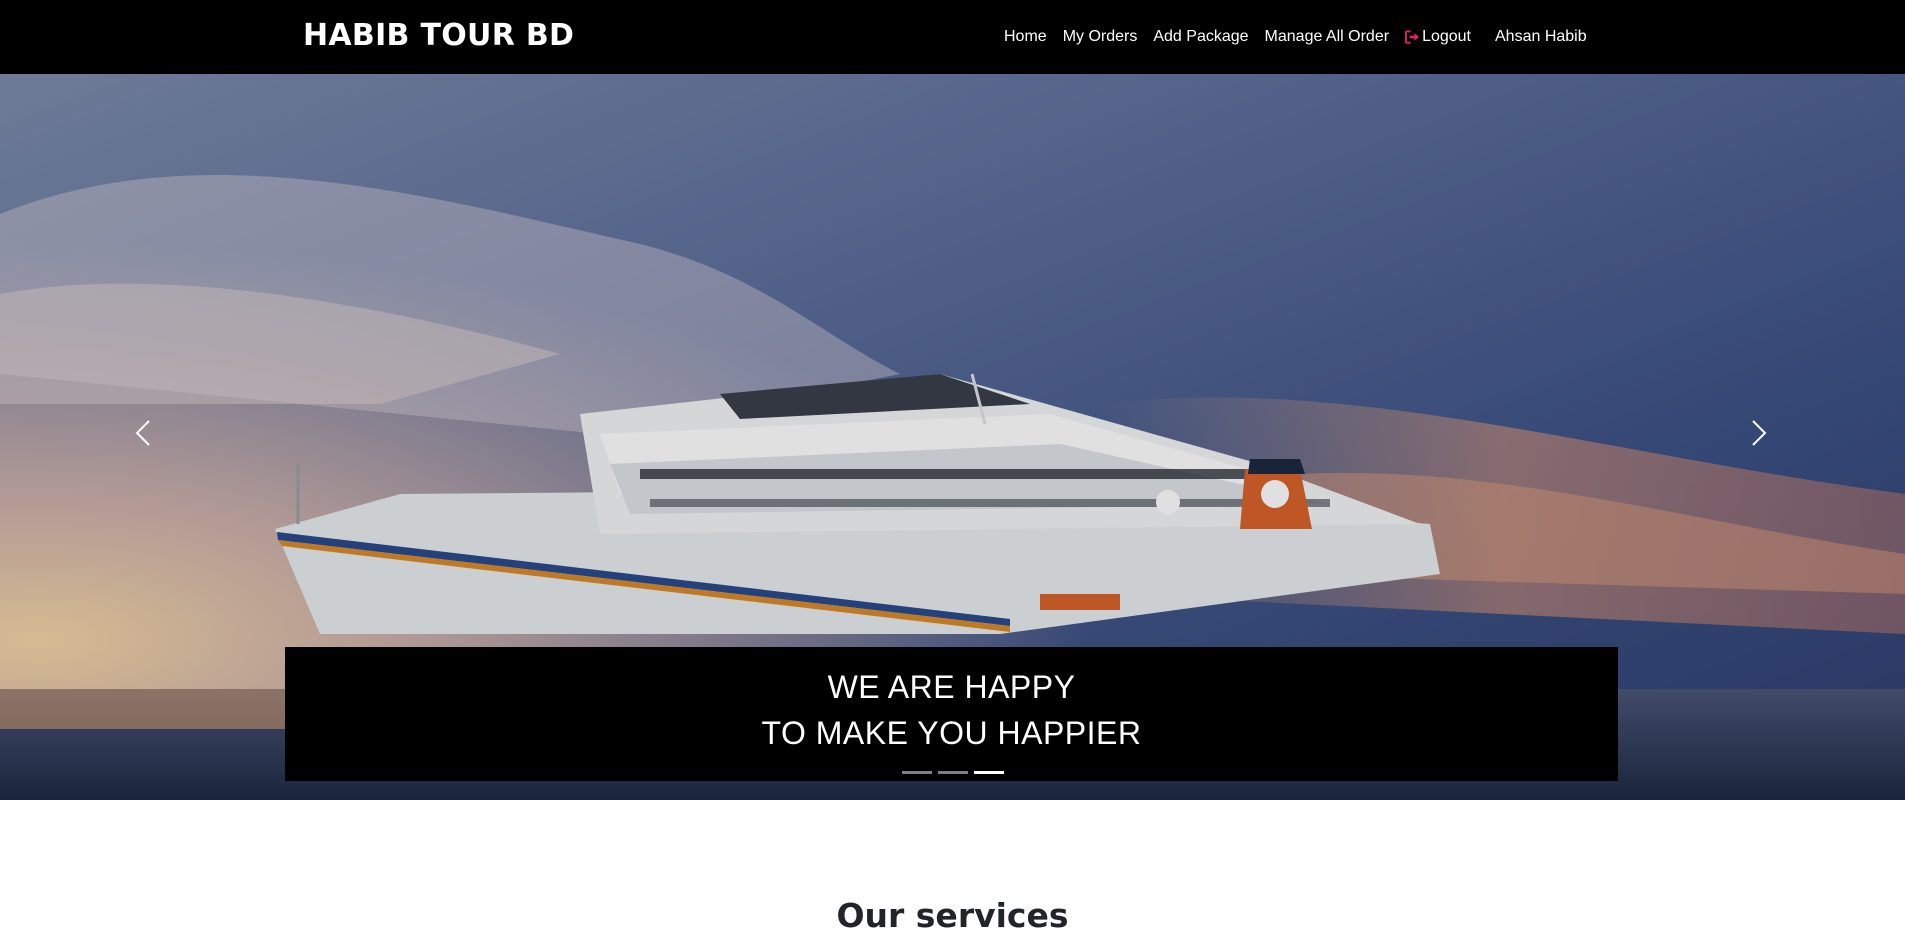 The image size is (1905, 936). What do you see at coordinates (1100, 37) in the screenshot?
I see `nav-link-my-orders: My Orders` at bounding box center [1100, 37].